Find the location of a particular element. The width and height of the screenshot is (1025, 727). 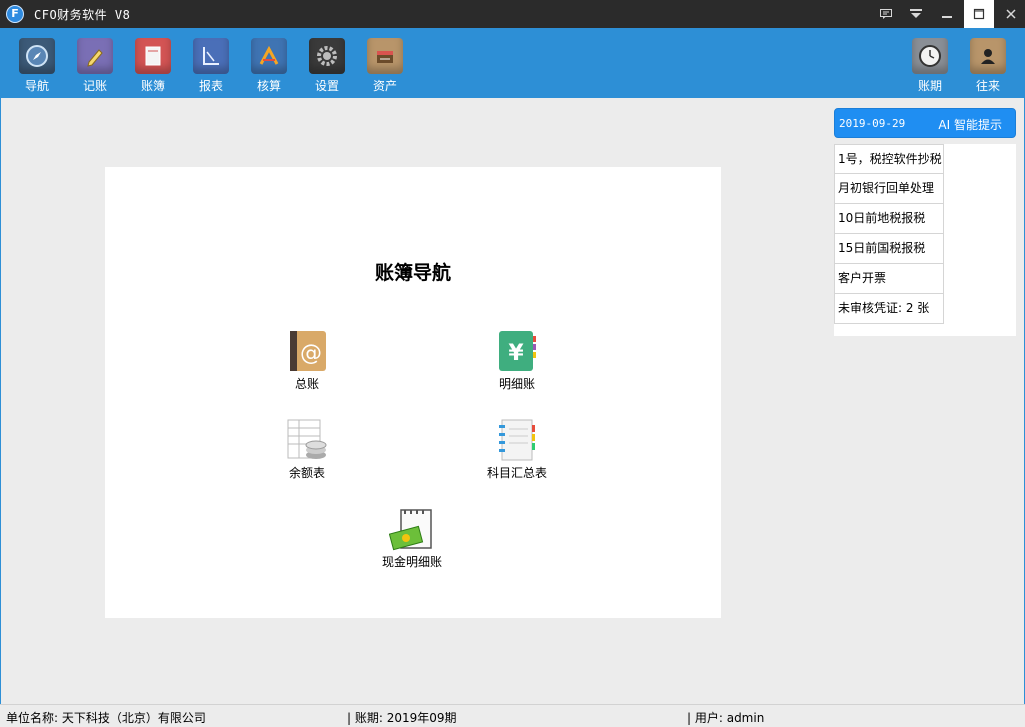

nav-item-general-ledger: @ 总账 is located at coordinates (307, 361).